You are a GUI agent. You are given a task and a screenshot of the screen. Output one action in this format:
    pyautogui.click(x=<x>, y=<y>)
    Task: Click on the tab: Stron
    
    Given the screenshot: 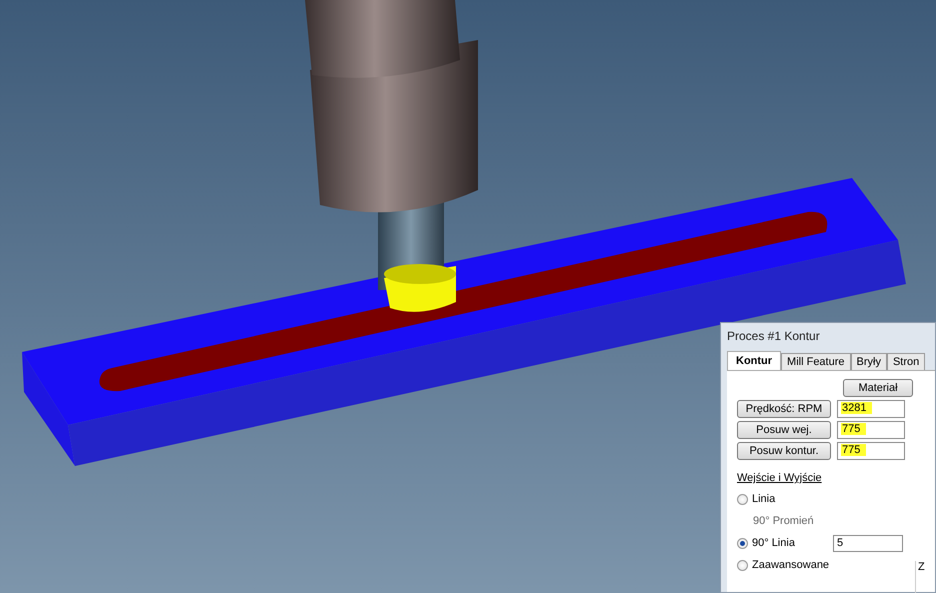 What is the action you would take?
    pyautogui.click(x=906, y=361)
    